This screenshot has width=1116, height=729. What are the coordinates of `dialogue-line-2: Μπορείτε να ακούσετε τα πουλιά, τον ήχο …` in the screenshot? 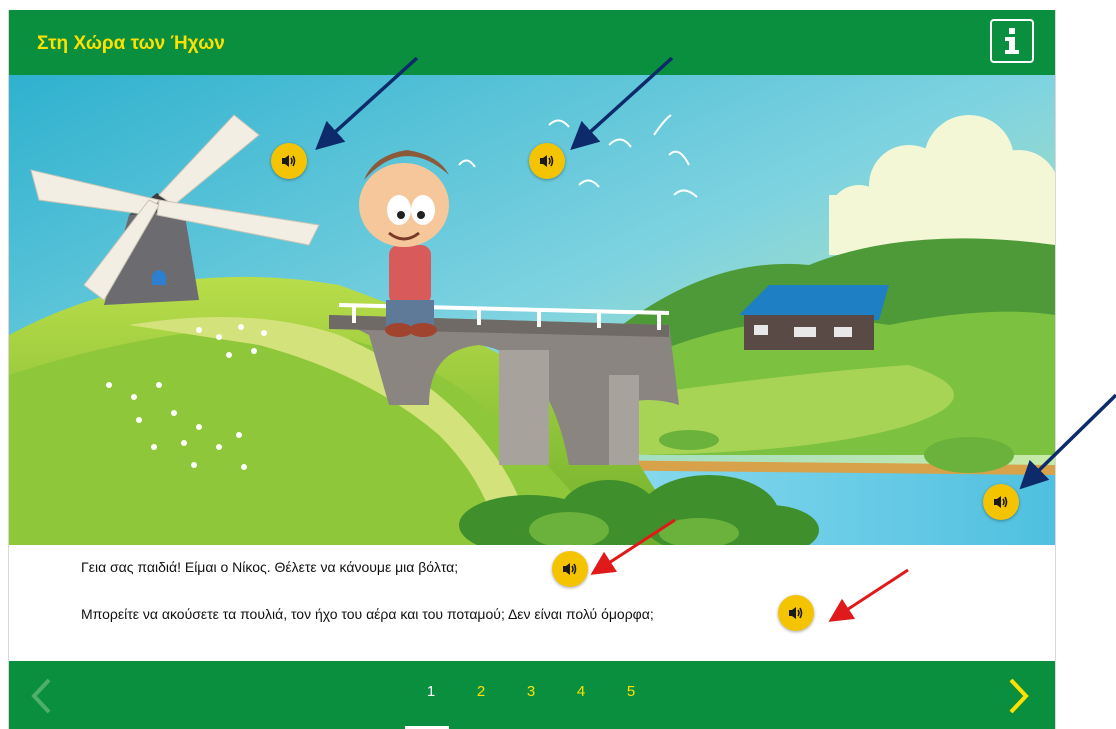 It's located at (367, 614).